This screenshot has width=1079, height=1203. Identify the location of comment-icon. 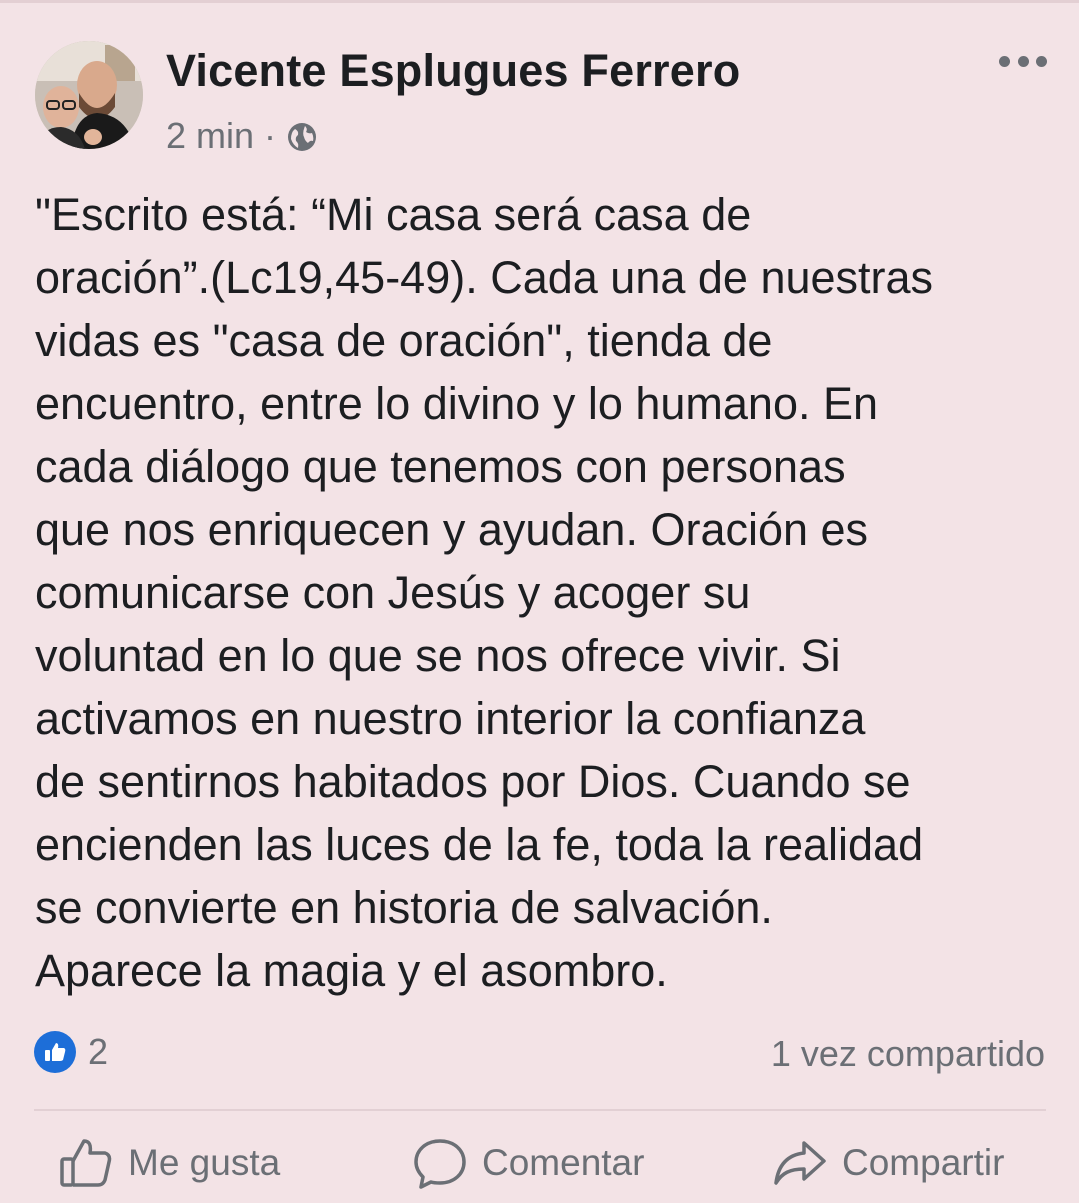
(440, 1164).